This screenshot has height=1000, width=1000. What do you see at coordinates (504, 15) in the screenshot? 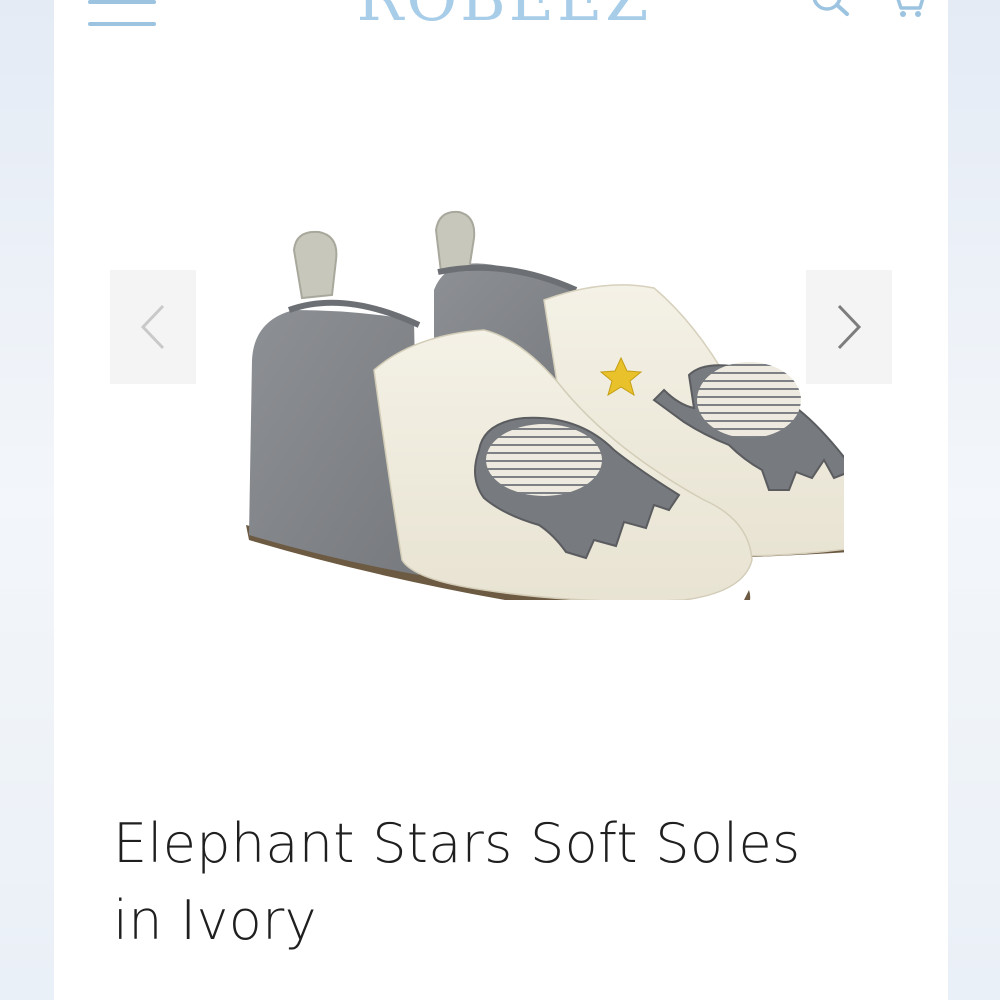
I see `brand-logo: ROBEEZ` at bounding box center [504, 15].